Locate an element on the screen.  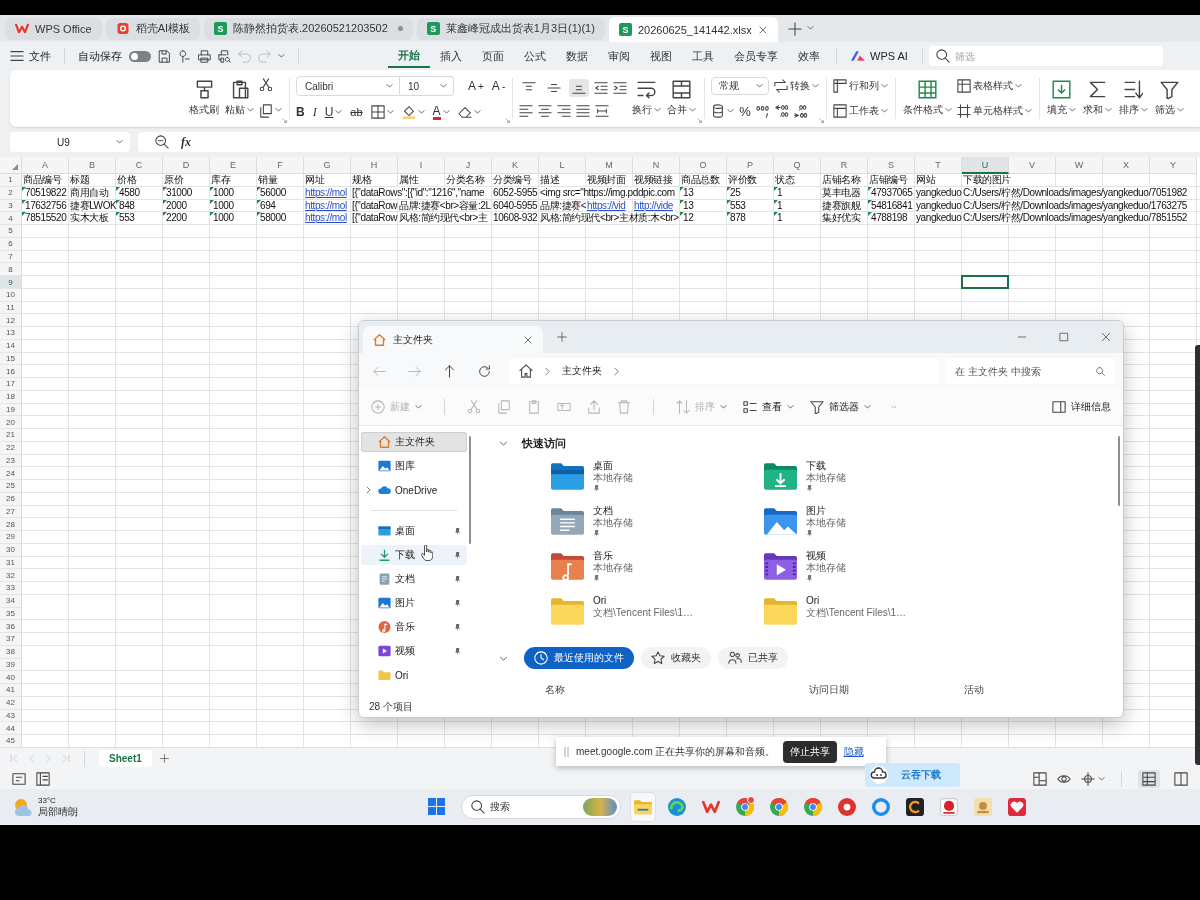
nav-item: Ori is located at coordinates (414, 675).